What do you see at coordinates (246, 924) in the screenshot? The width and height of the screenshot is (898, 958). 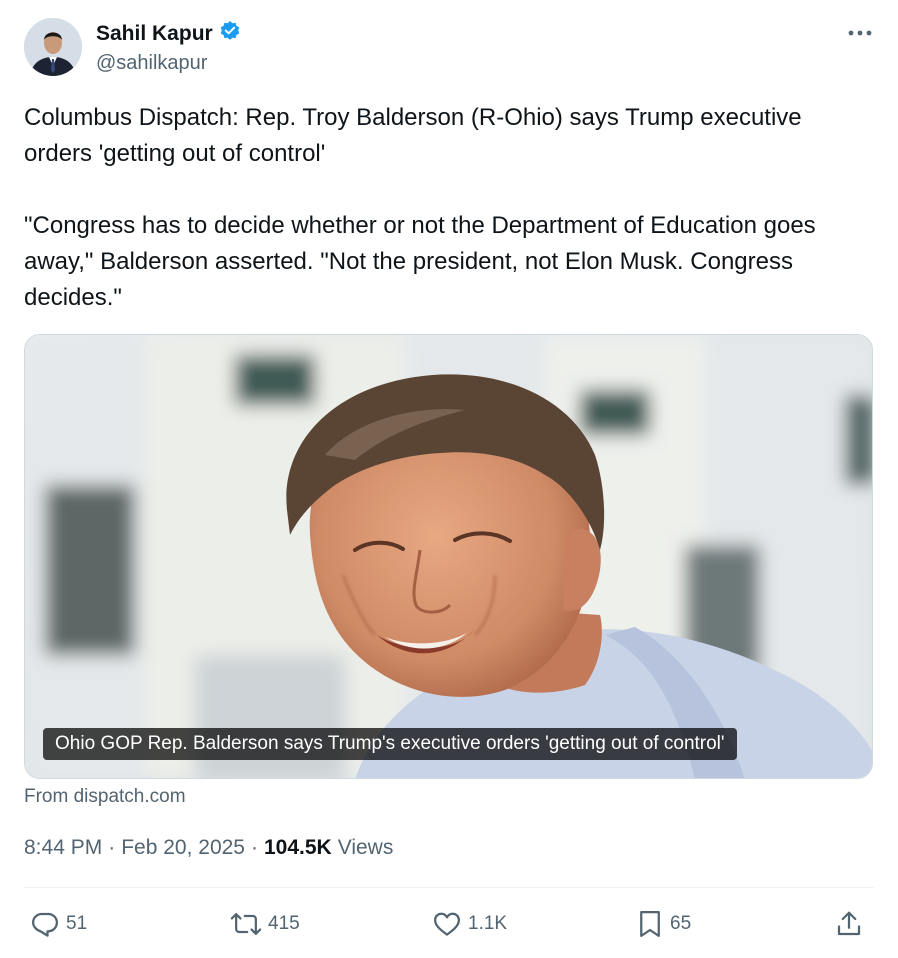 I see `repost-icon` at bounding box center [246, 924].